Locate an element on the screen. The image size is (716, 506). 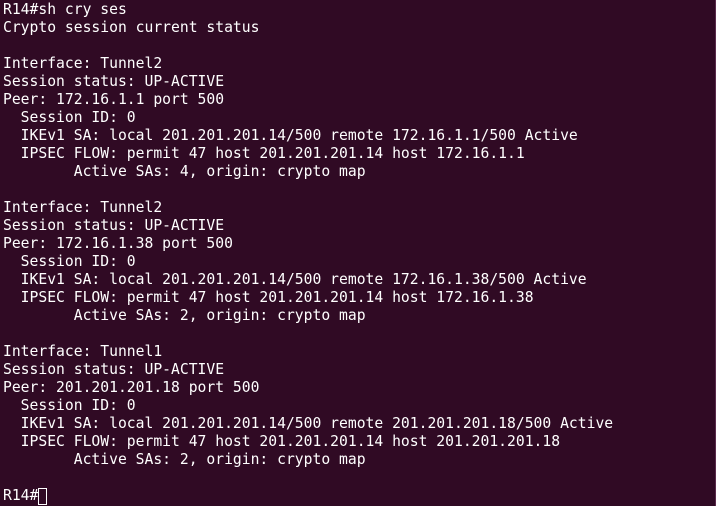
terminal-line: Interface: Tunnel1 is located at coordinates (83, 351).